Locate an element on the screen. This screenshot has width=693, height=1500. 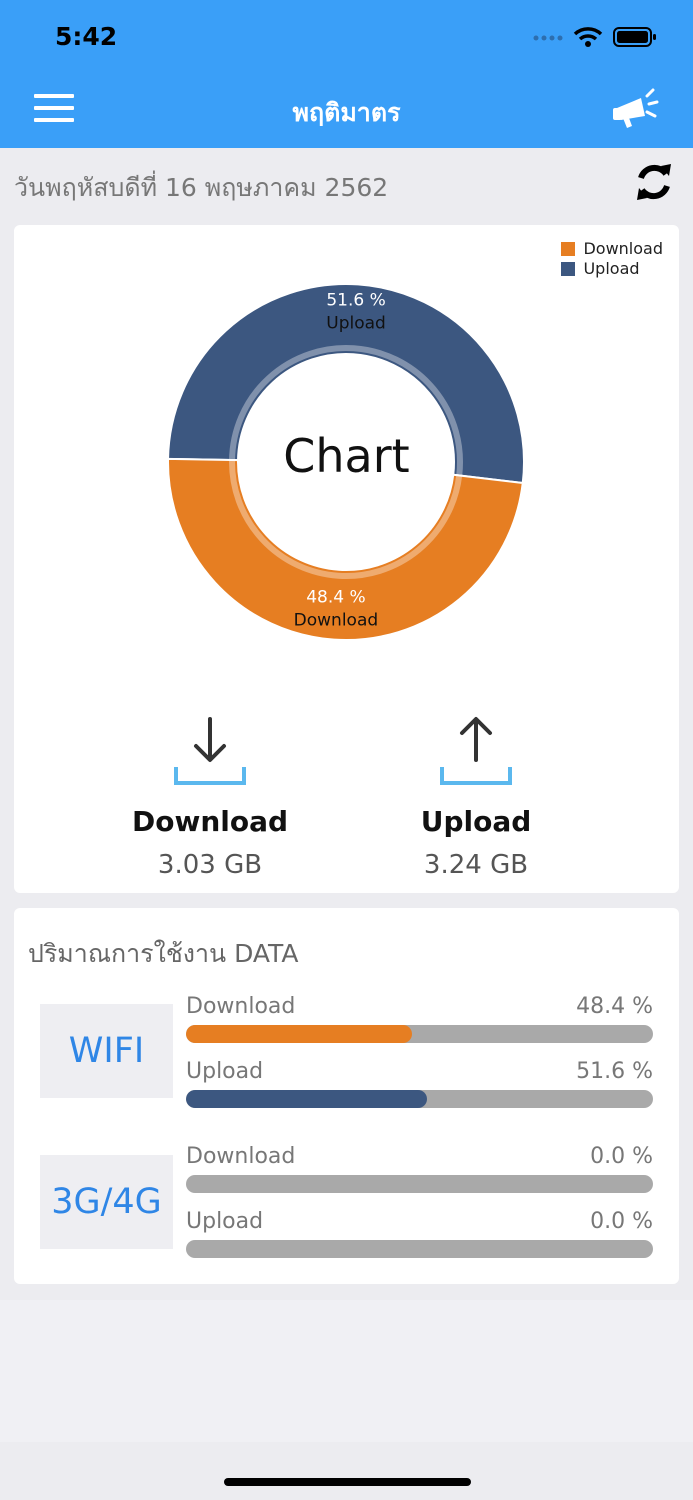
donut-name-label-upload: Upload is located at coordinates (356, 323).